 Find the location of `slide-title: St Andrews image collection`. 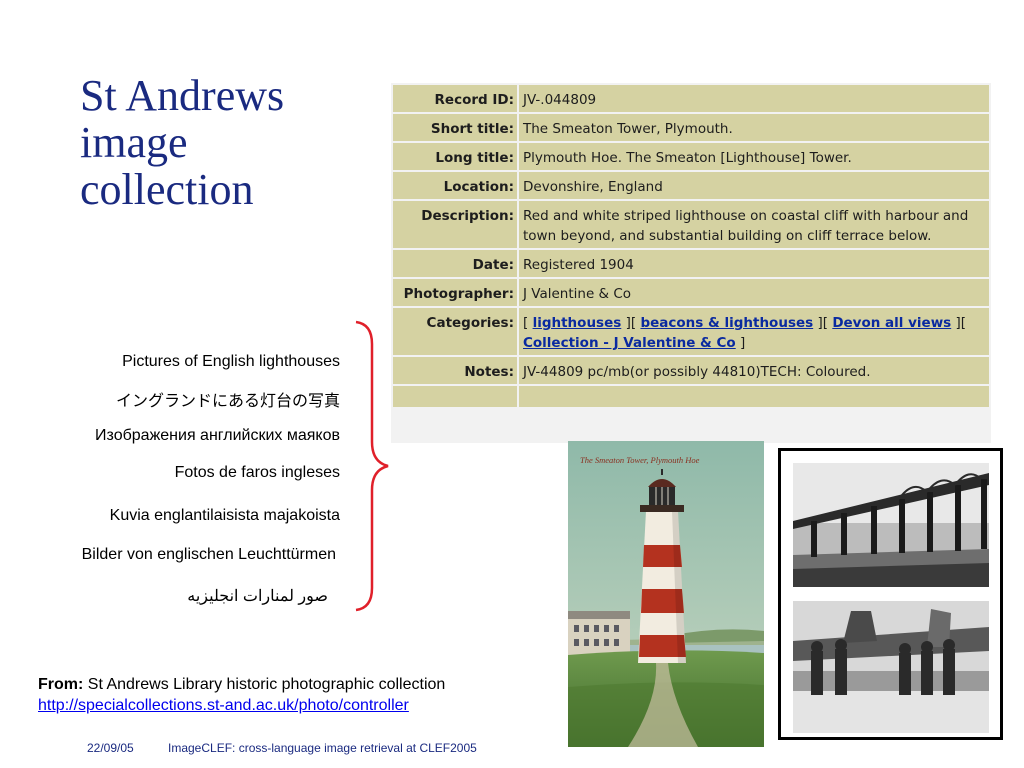

slide-title: St Andrews image collection is located at coordinates (230, 142).